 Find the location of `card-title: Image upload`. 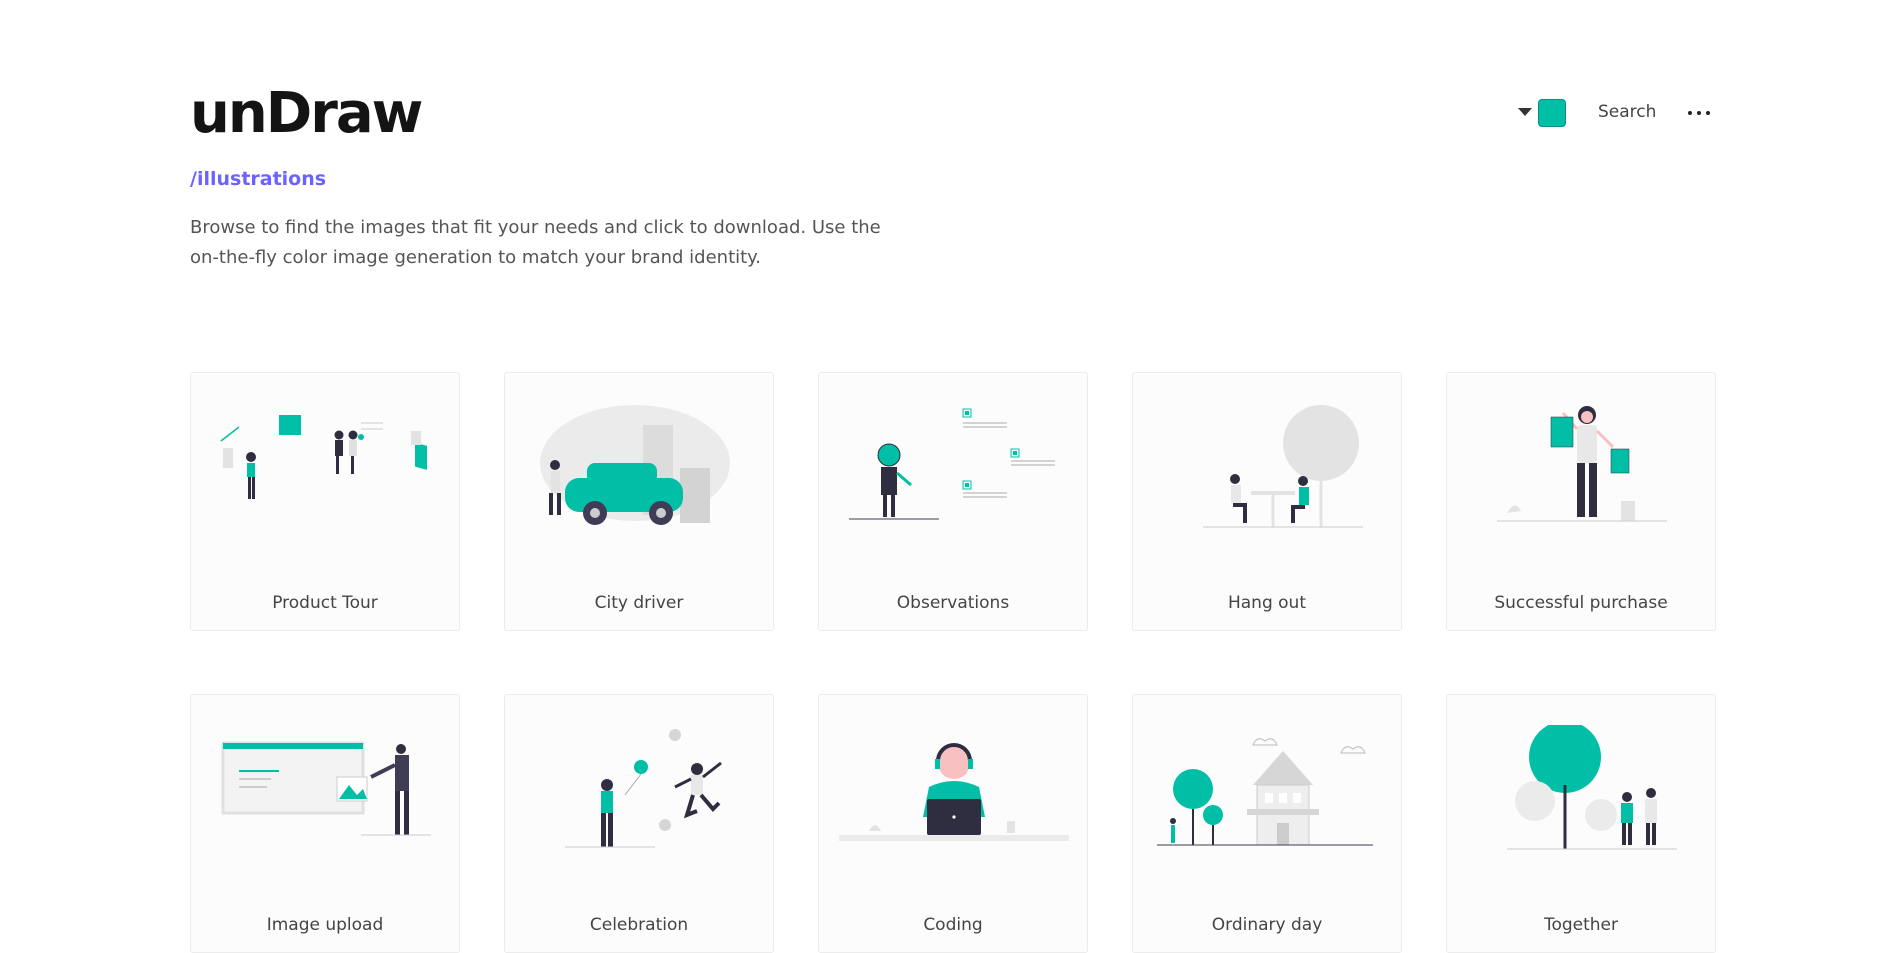

card-title: Image upload is located at coordinates (325, 925).